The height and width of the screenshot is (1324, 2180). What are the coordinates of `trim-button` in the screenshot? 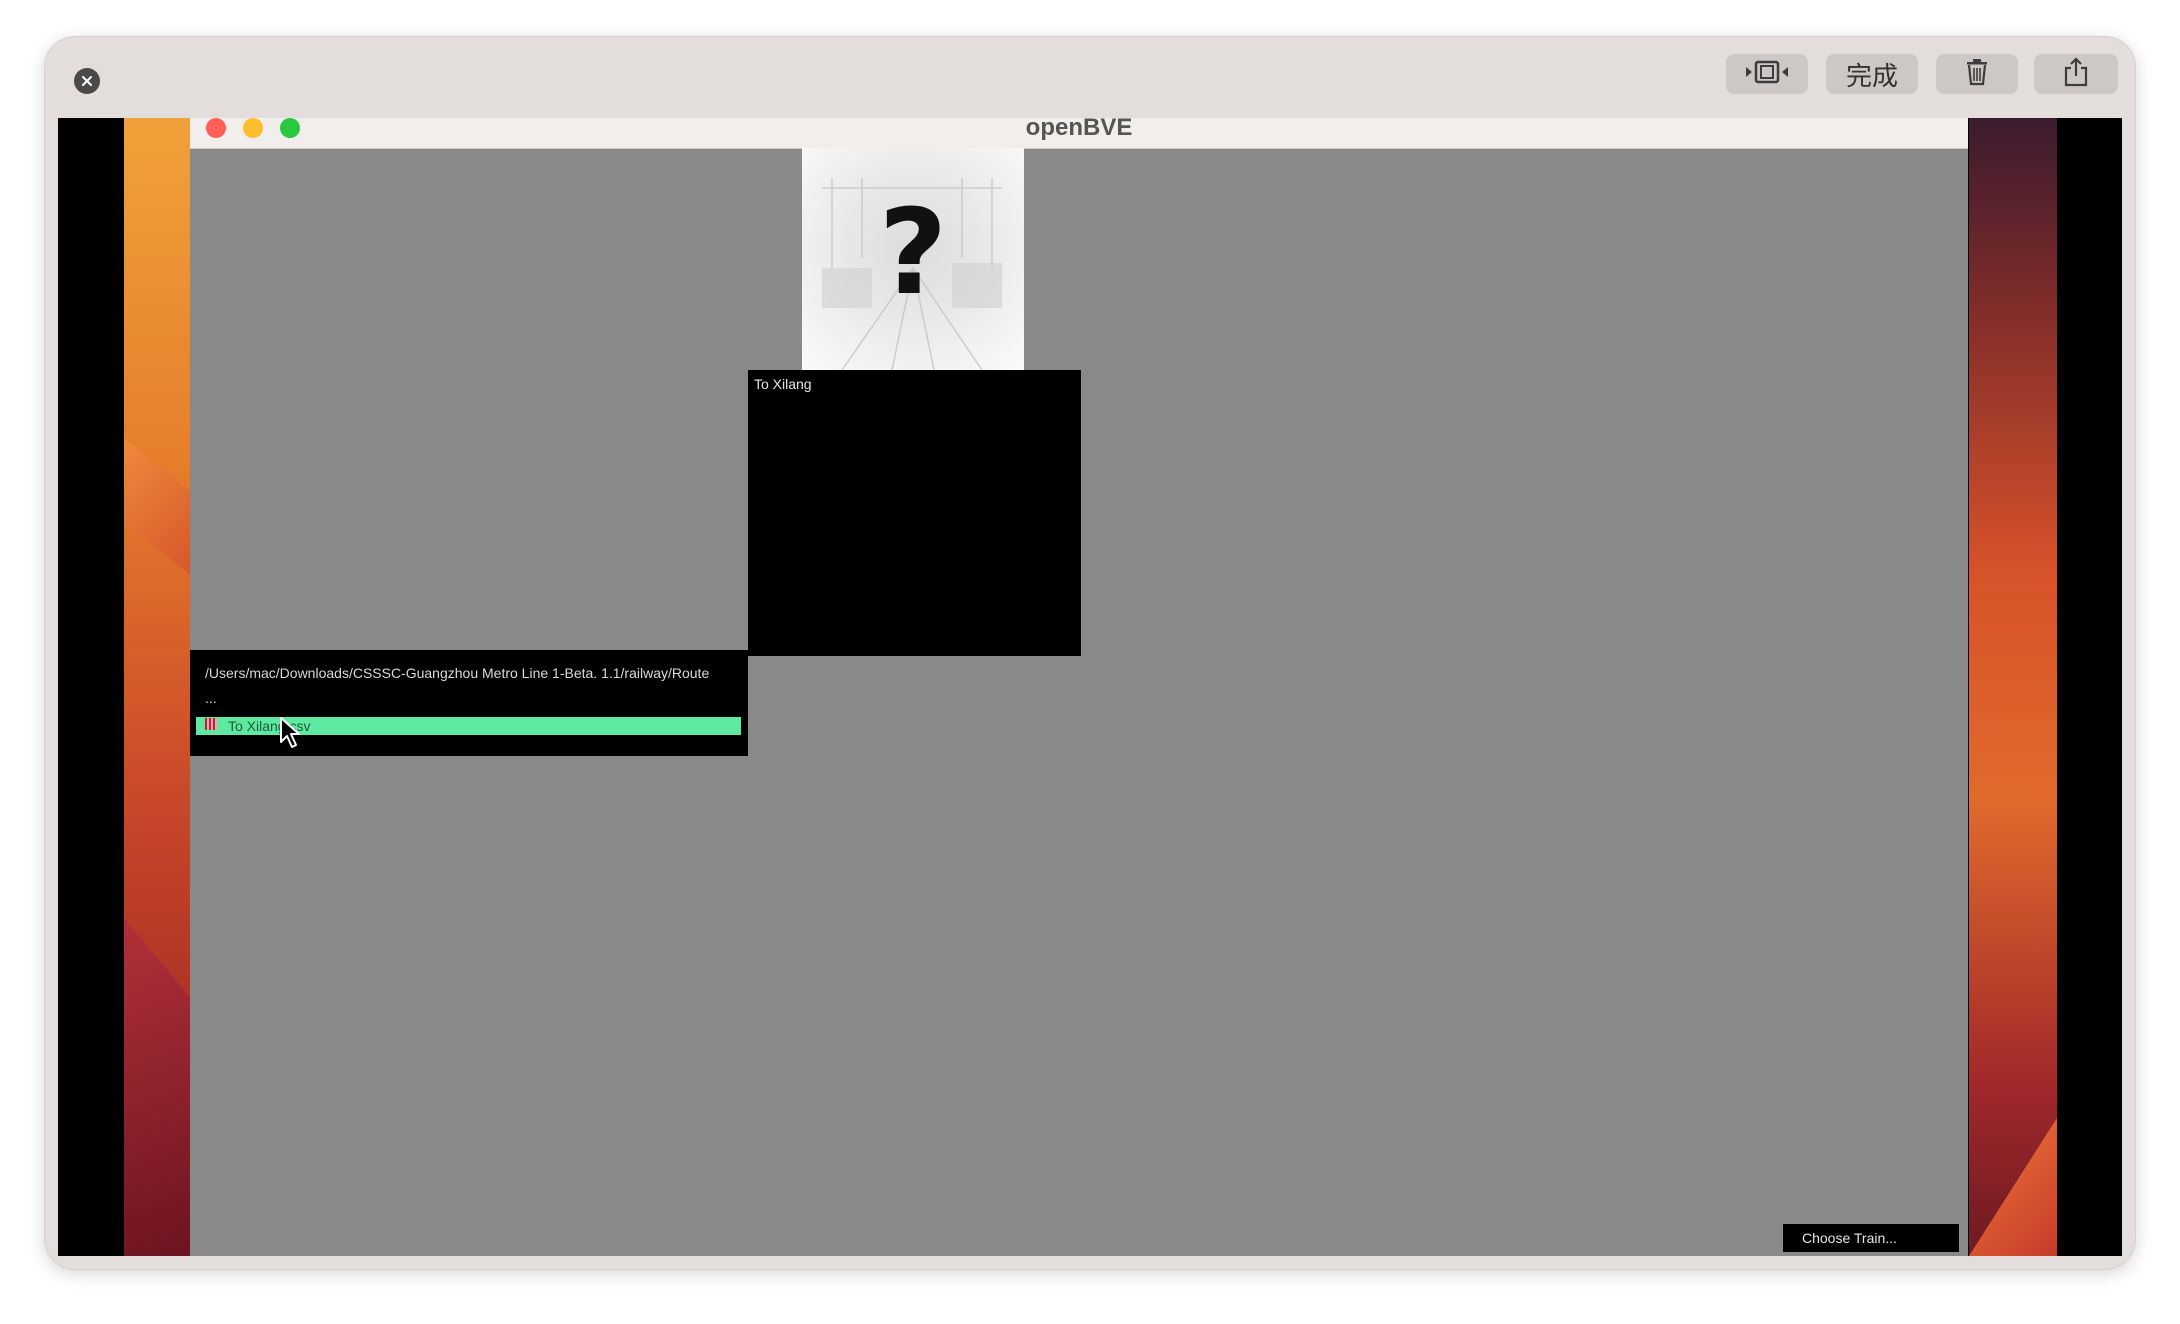 It's located at (1767, 74).